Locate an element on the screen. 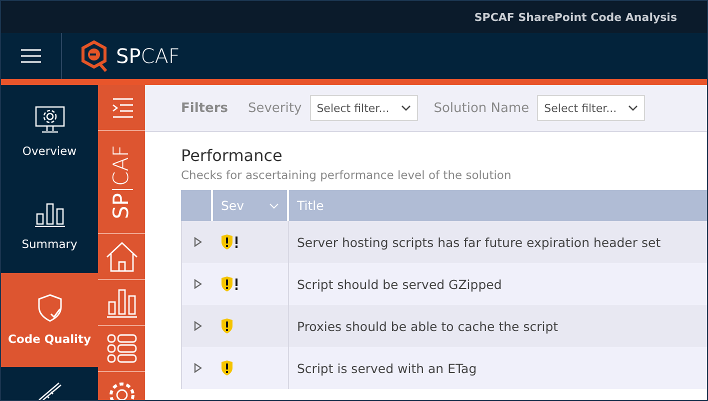 This screenshot has height=401, width=708. check-title: Server hosting scripts has far future expiration header set is located at coordinates (479, 242).